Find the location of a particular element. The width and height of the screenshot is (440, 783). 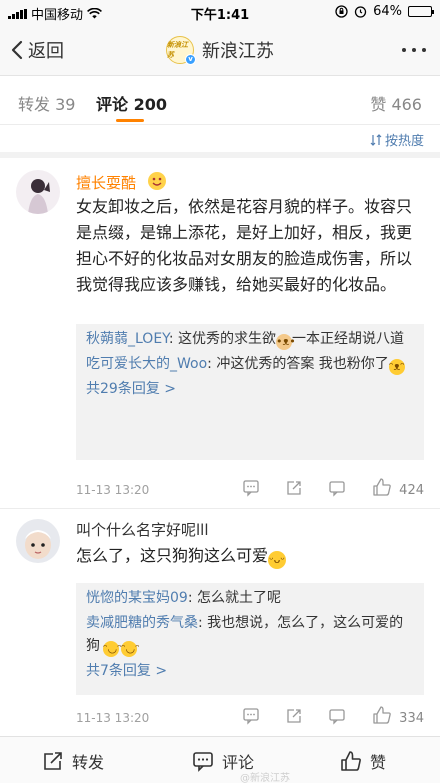

rotation-lock-icon is located at coordinates (341, 11).